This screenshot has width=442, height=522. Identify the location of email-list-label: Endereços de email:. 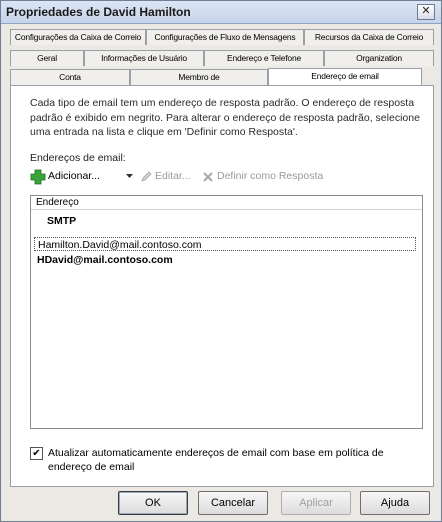
(78, 158).